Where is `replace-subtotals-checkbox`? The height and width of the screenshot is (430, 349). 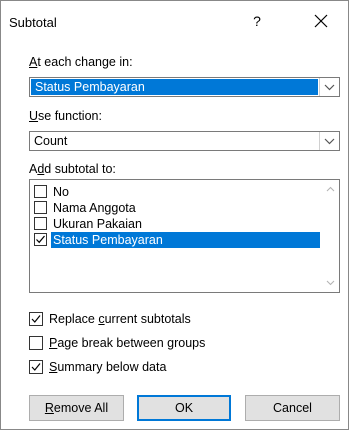
replace-subtotals-checkbox is located at coordinates (36, 319).